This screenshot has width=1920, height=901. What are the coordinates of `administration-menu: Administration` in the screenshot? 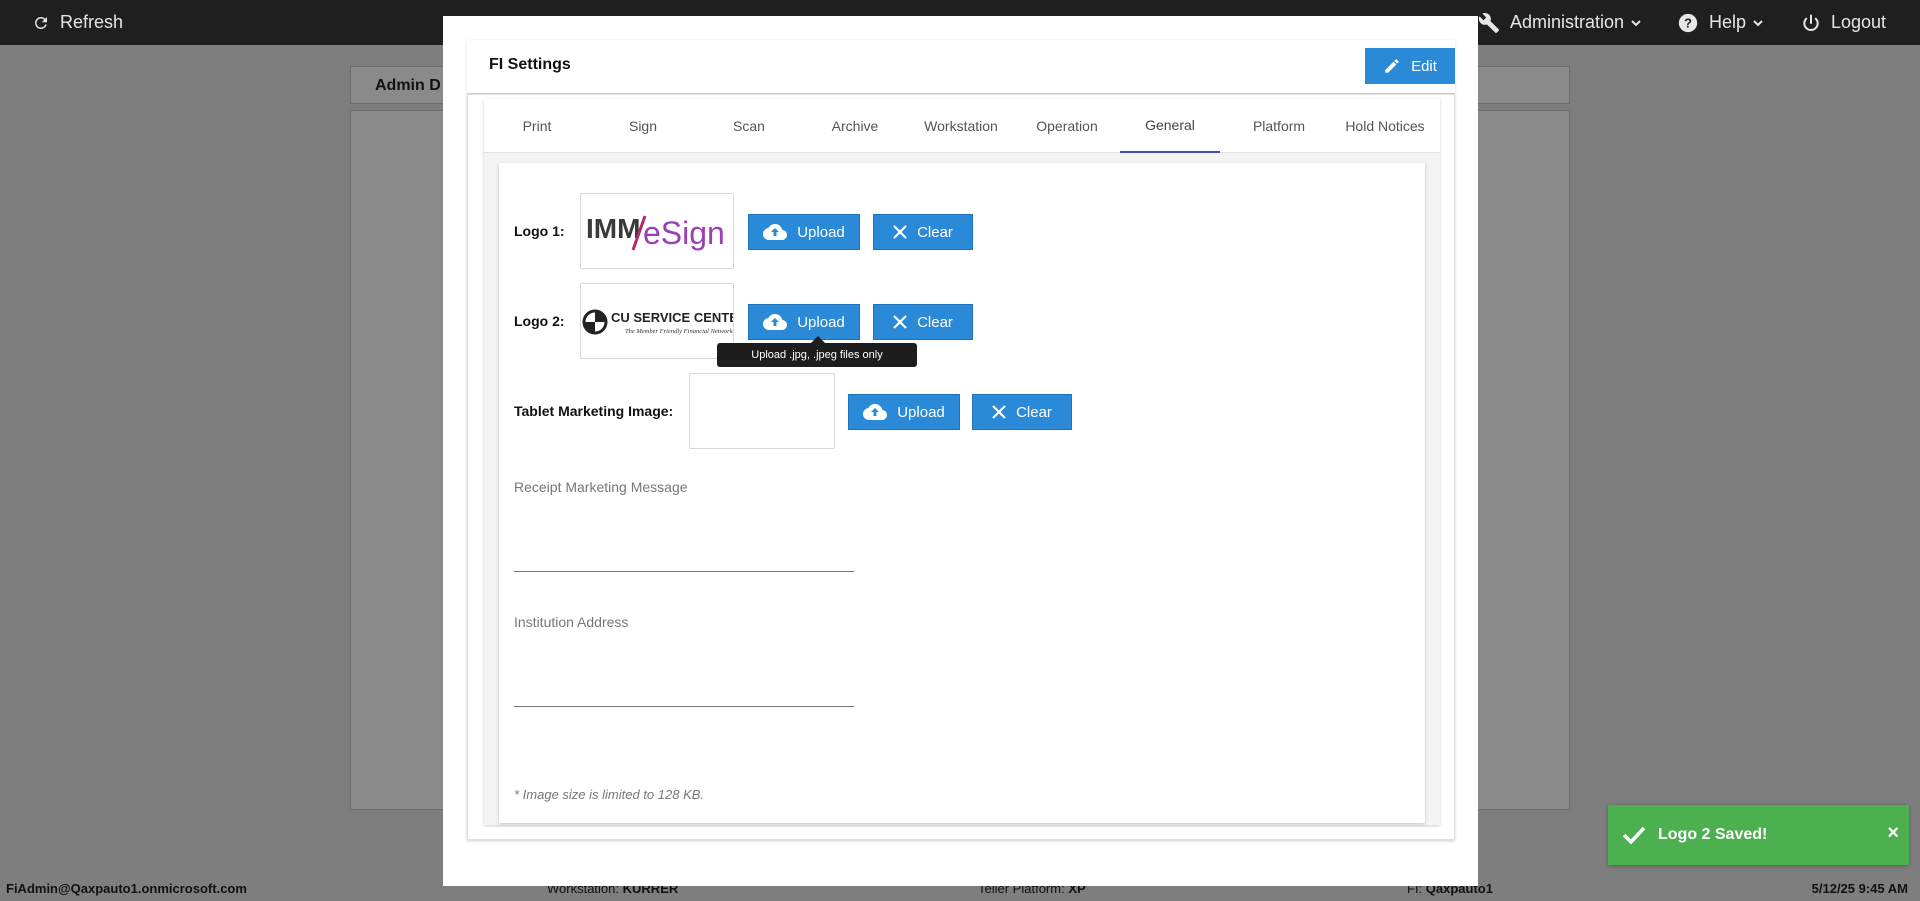 It's located at (1560, 22).